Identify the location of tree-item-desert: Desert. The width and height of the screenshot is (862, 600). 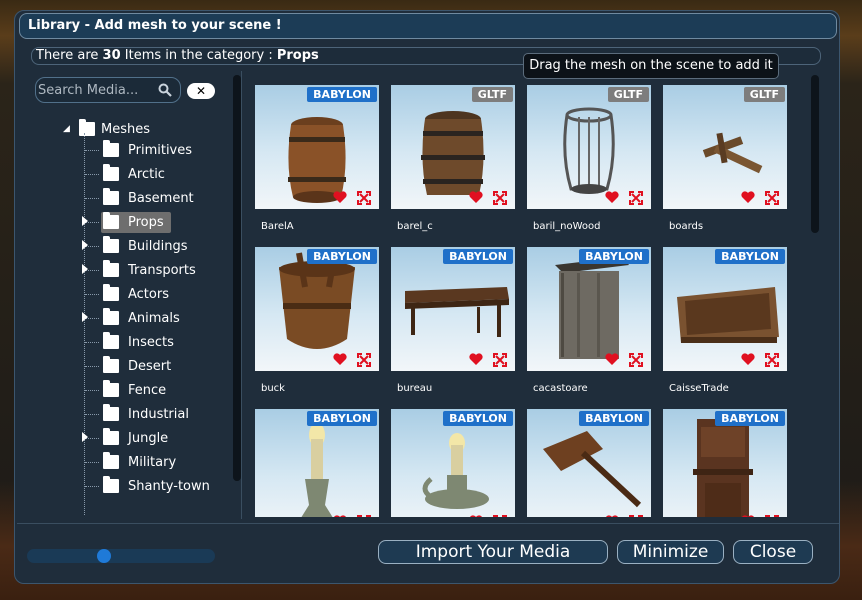
(155, 366).